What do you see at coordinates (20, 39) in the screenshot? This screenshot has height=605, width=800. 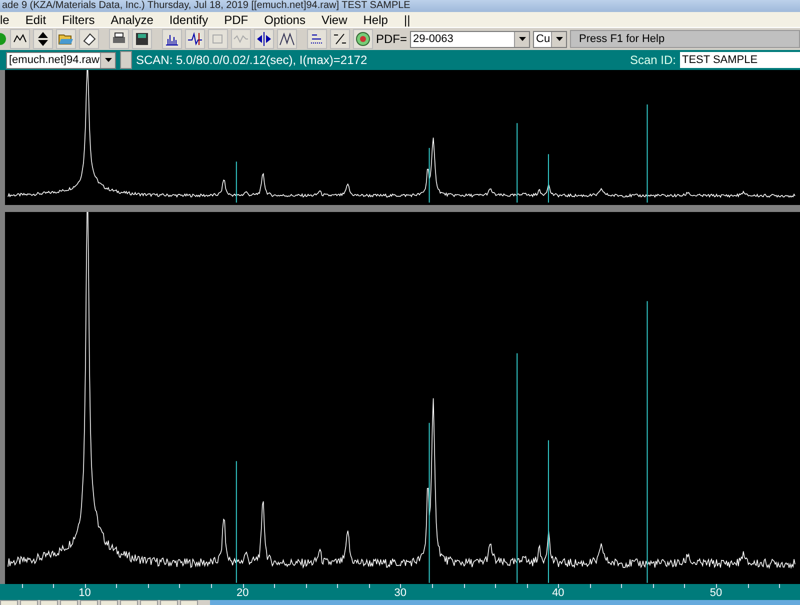 I see `peak-search-icon` at bounding box center [20, 39].